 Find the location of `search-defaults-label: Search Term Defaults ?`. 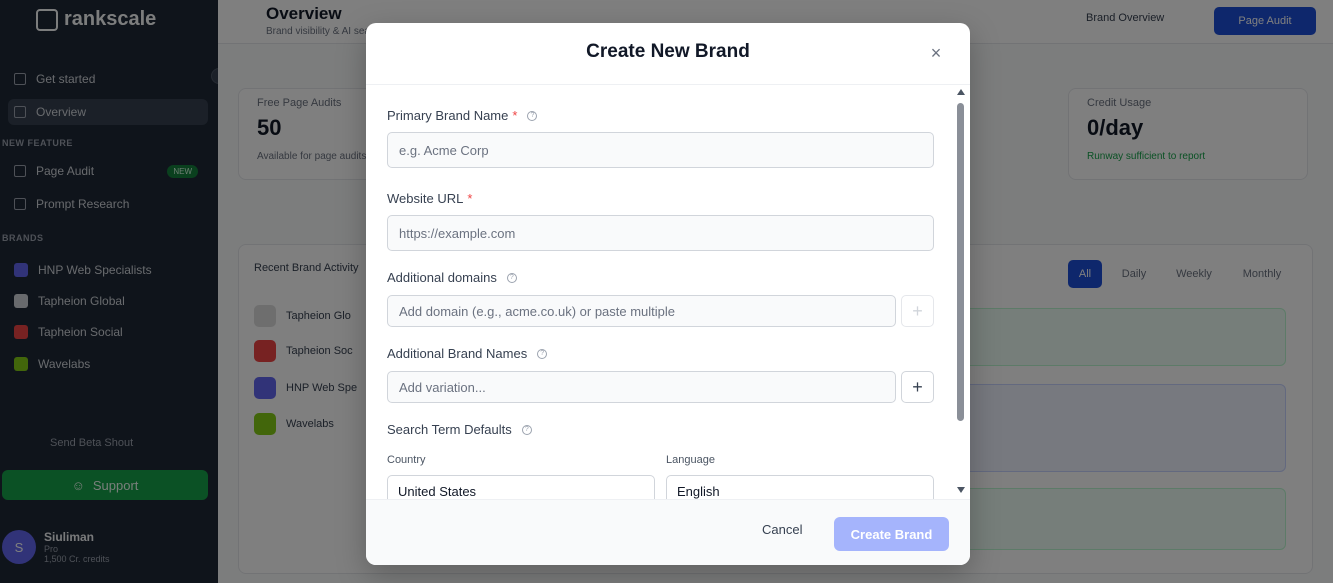

search-defaults-label: Search Term Defaults ? is located at coordinates (459, 429).